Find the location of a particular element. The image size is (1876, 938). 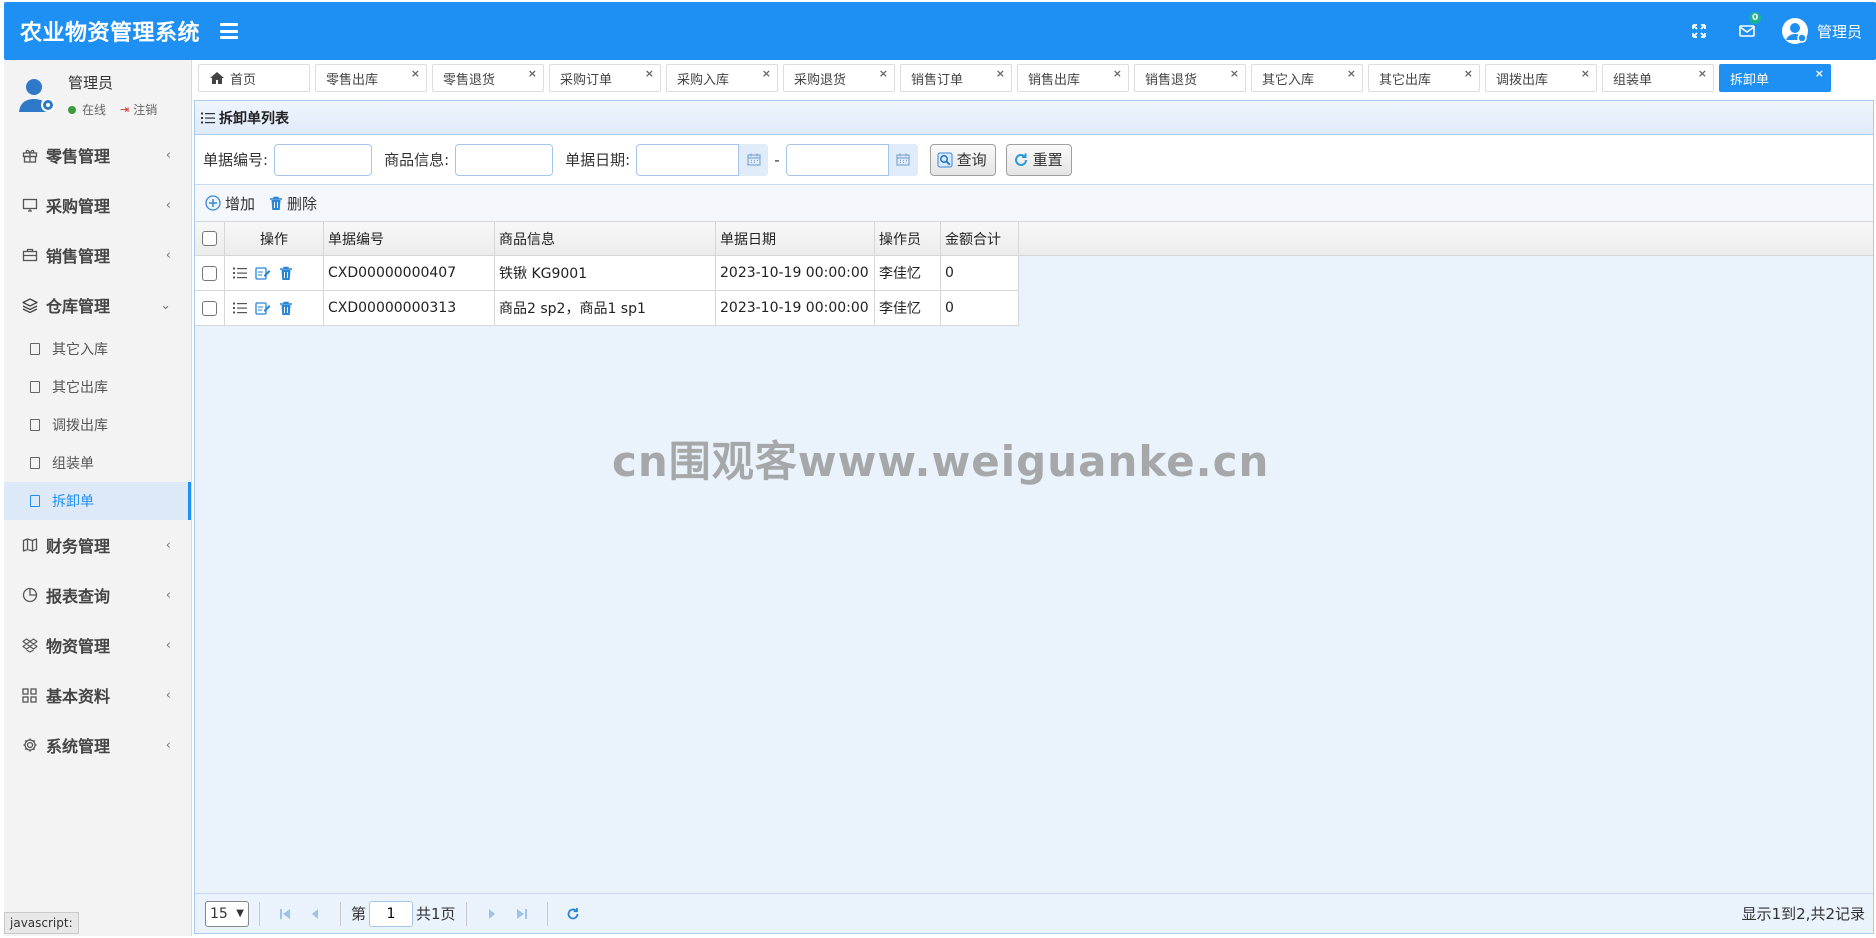

tab-sales-order: 销售订单 × is located at coordinates (956, 78).